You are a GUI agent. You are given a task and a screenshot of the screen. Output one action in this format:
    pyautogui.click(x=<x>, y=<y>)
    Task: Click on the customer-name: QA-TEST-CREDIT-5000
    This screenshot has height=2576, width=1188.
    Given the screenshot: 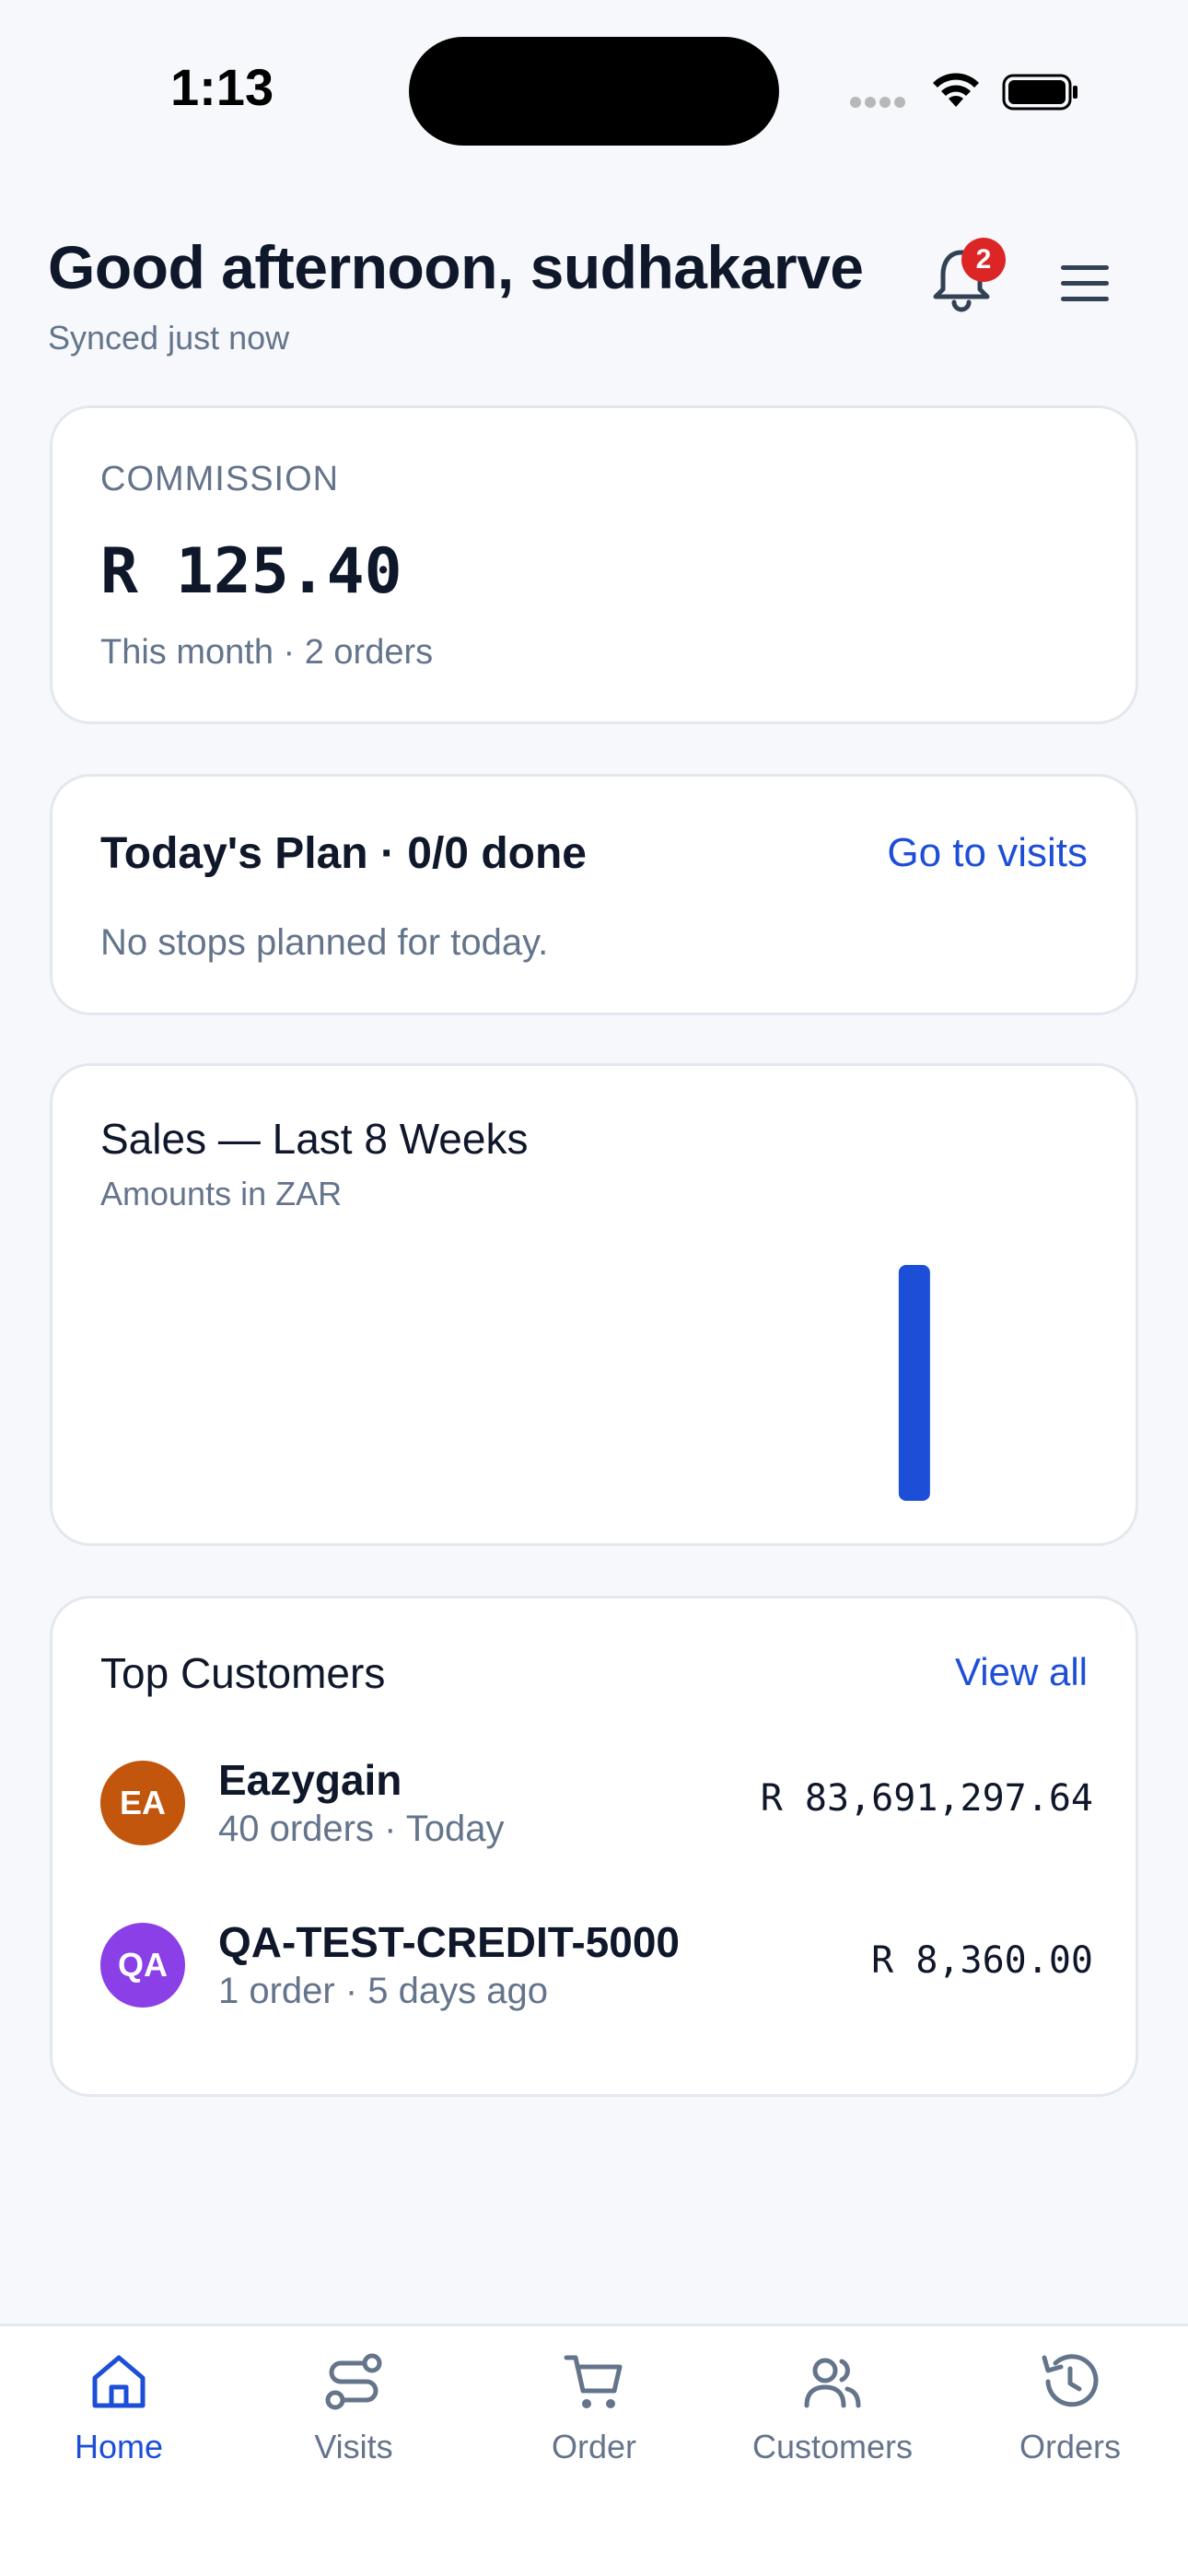 What is the action you would take?
    pyautogui.click(x=449, y=1942)
    